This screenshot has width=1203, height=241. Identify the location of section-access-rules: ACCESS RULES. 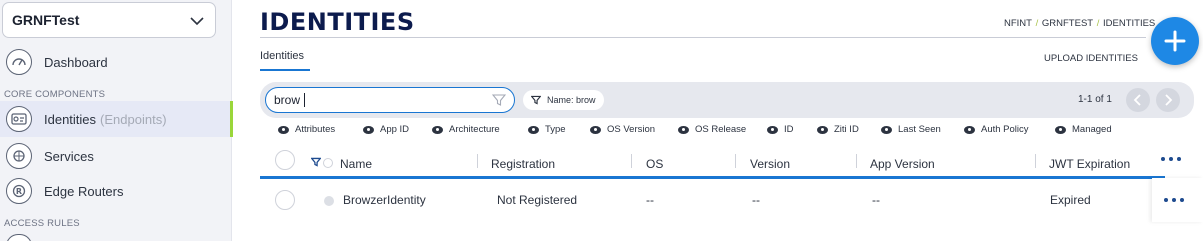
(42, 223).